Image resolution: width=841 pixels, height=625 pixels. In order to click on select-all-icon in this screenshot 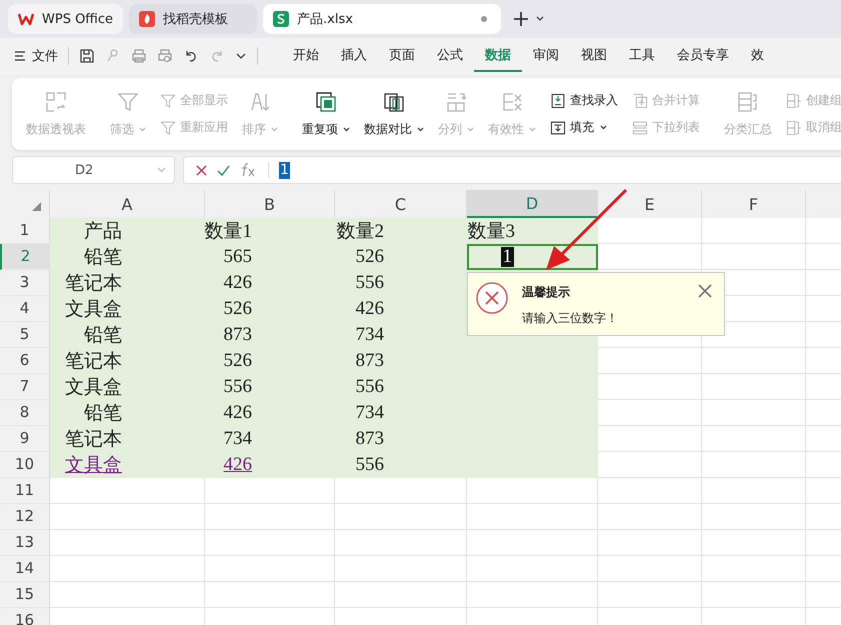, I will do `click(36, 206)`.